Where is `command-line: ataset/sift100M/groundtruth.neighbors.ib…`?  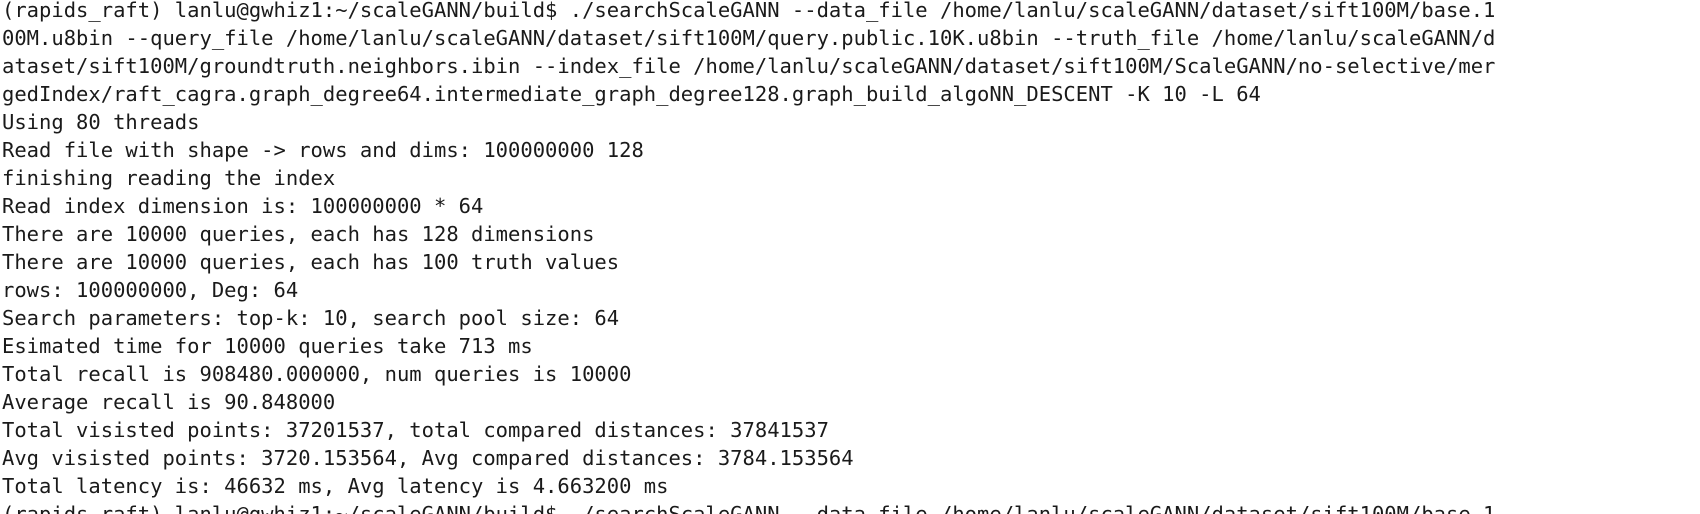 command-line: ataset/sift100M/groundtruth.neighbors.ib… is located at coordinates (749, 66).